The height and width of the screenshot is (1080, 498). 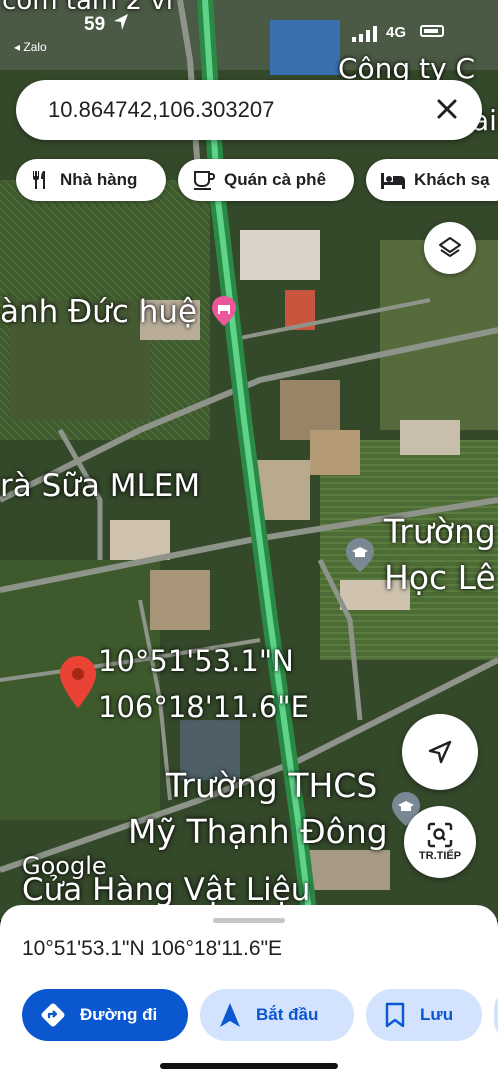 I want to click on my-location-button, so click(x=440, y=752).